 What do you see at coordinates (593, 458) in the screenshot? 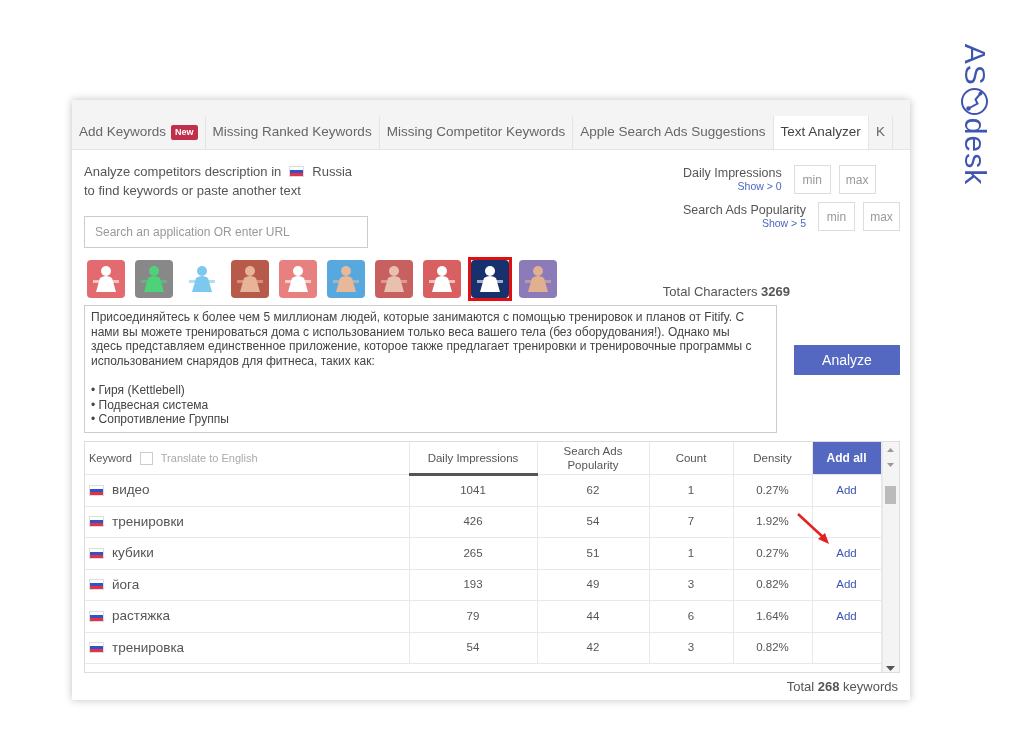
I see `column-header: Search Ads Popularity` at bounding box center [593, 458].